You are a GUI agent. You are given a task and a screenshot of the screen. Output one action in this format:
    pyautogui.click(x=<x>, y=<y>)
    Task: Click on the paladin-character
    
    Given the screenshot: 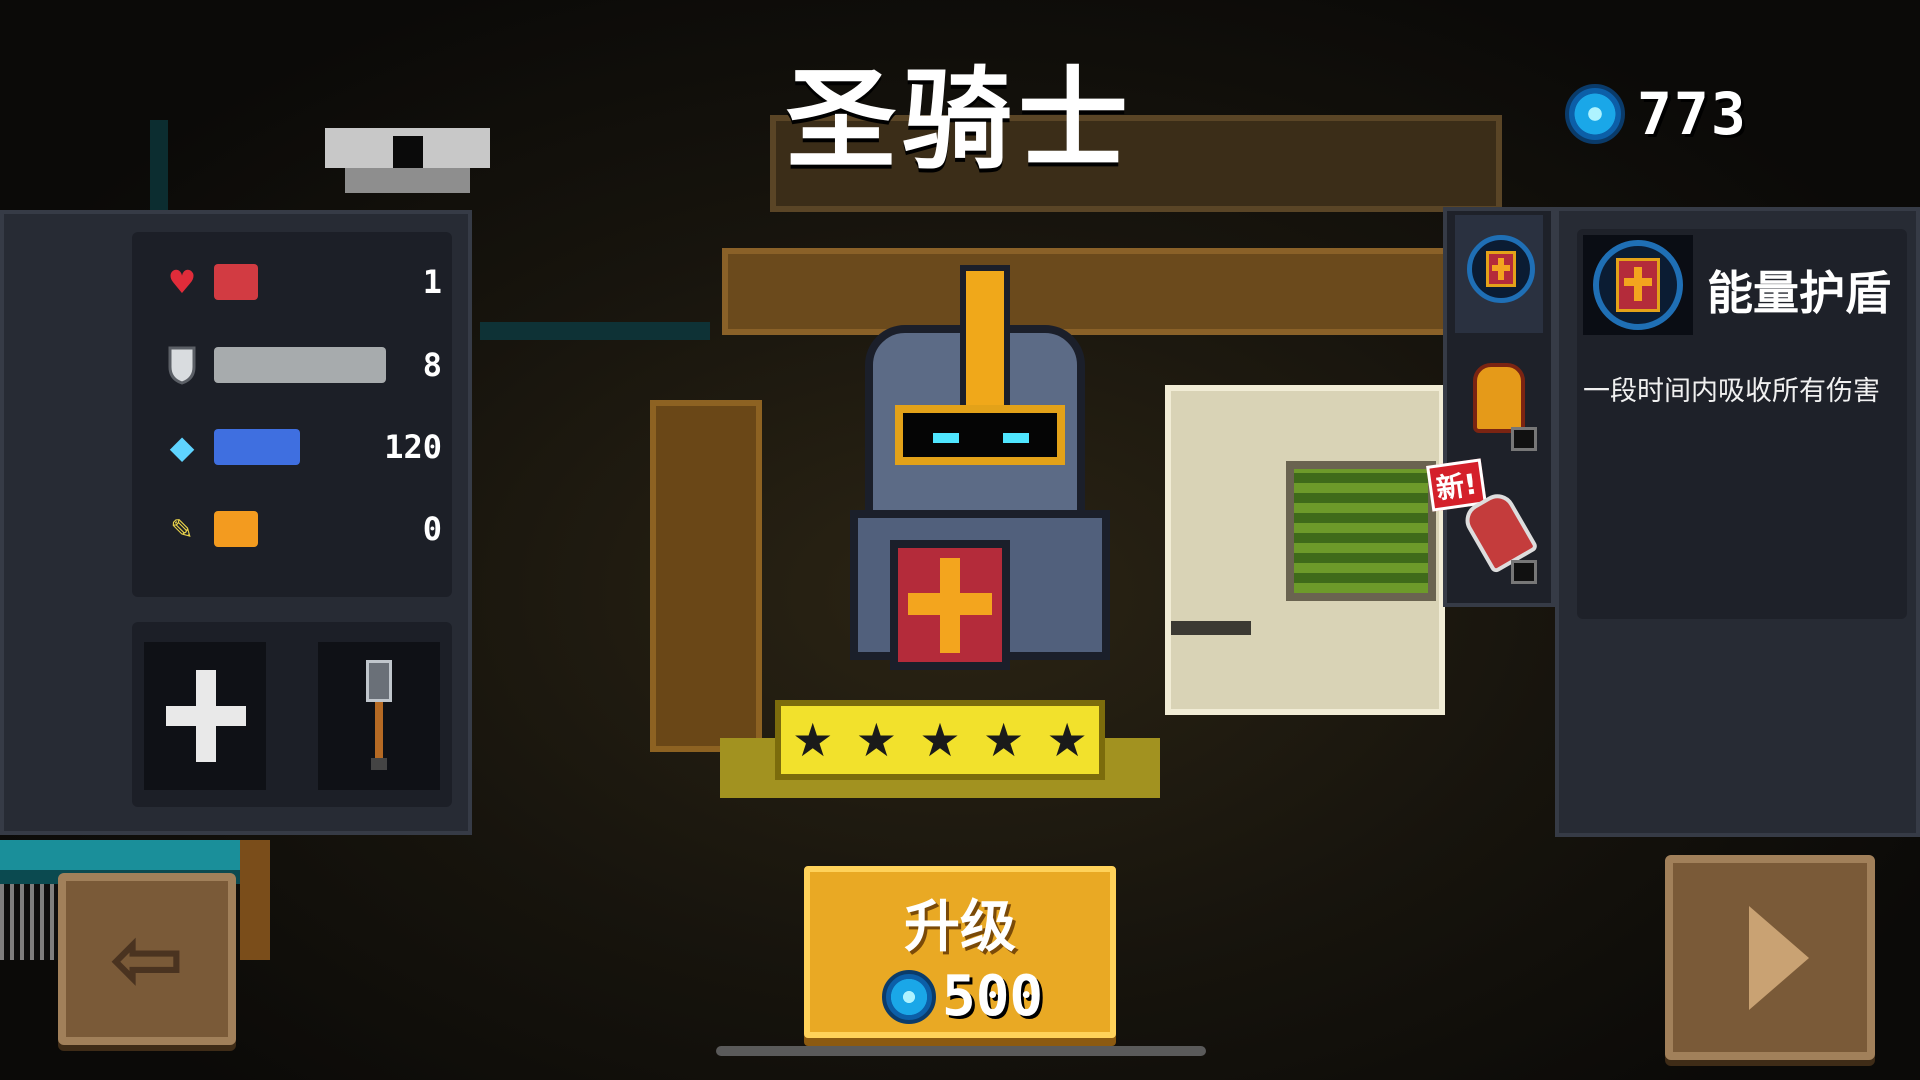 What is the action you would take?
    pyautogui.click(x=975, y=515)
    